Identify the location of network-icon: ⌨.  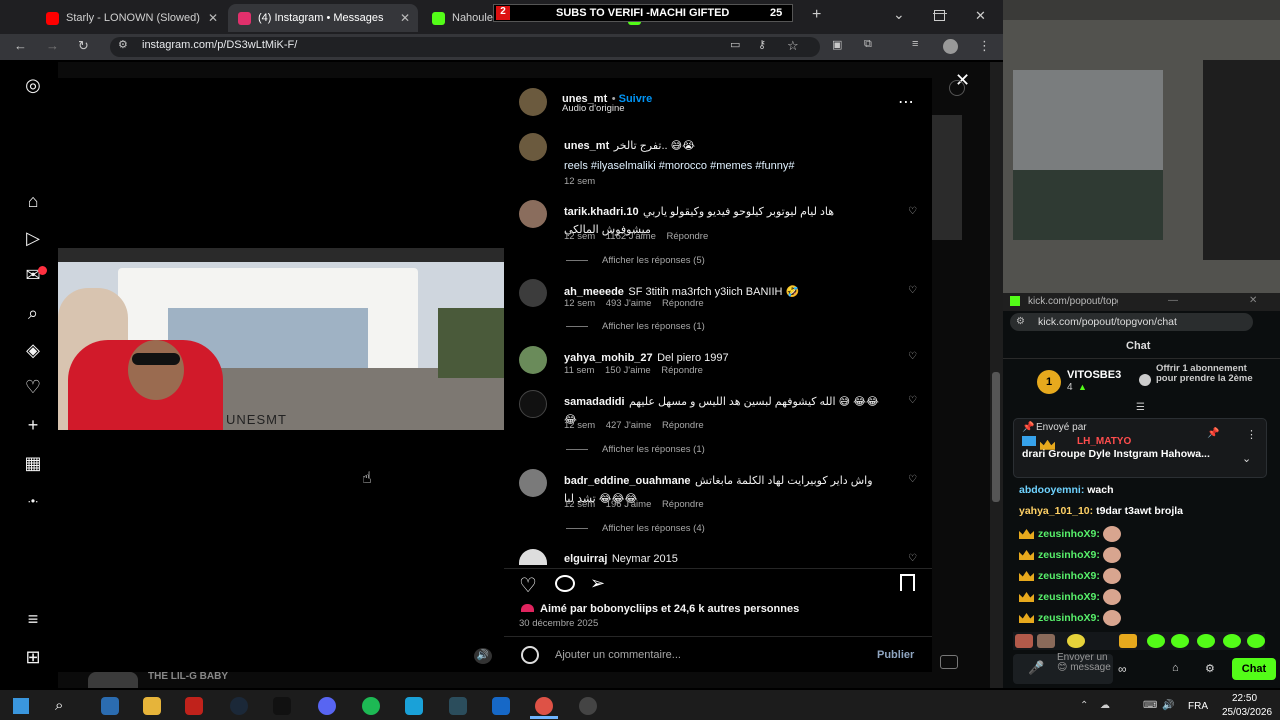
(1150, 705).